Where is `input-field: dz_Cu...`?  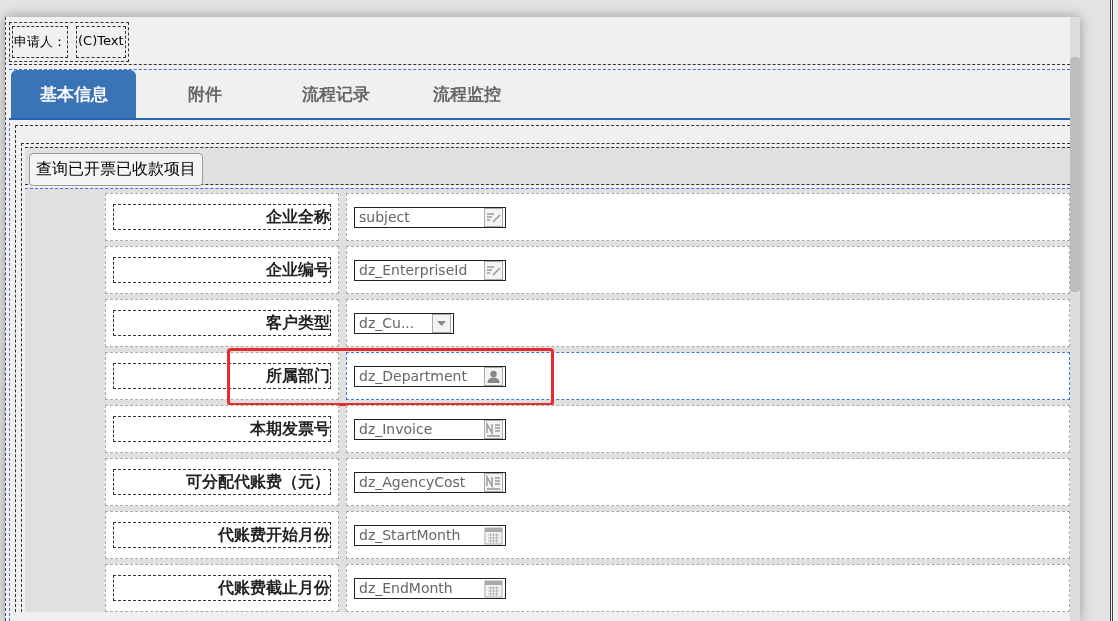 input-field: dz_Cu... is located at coordinates (404, 323).